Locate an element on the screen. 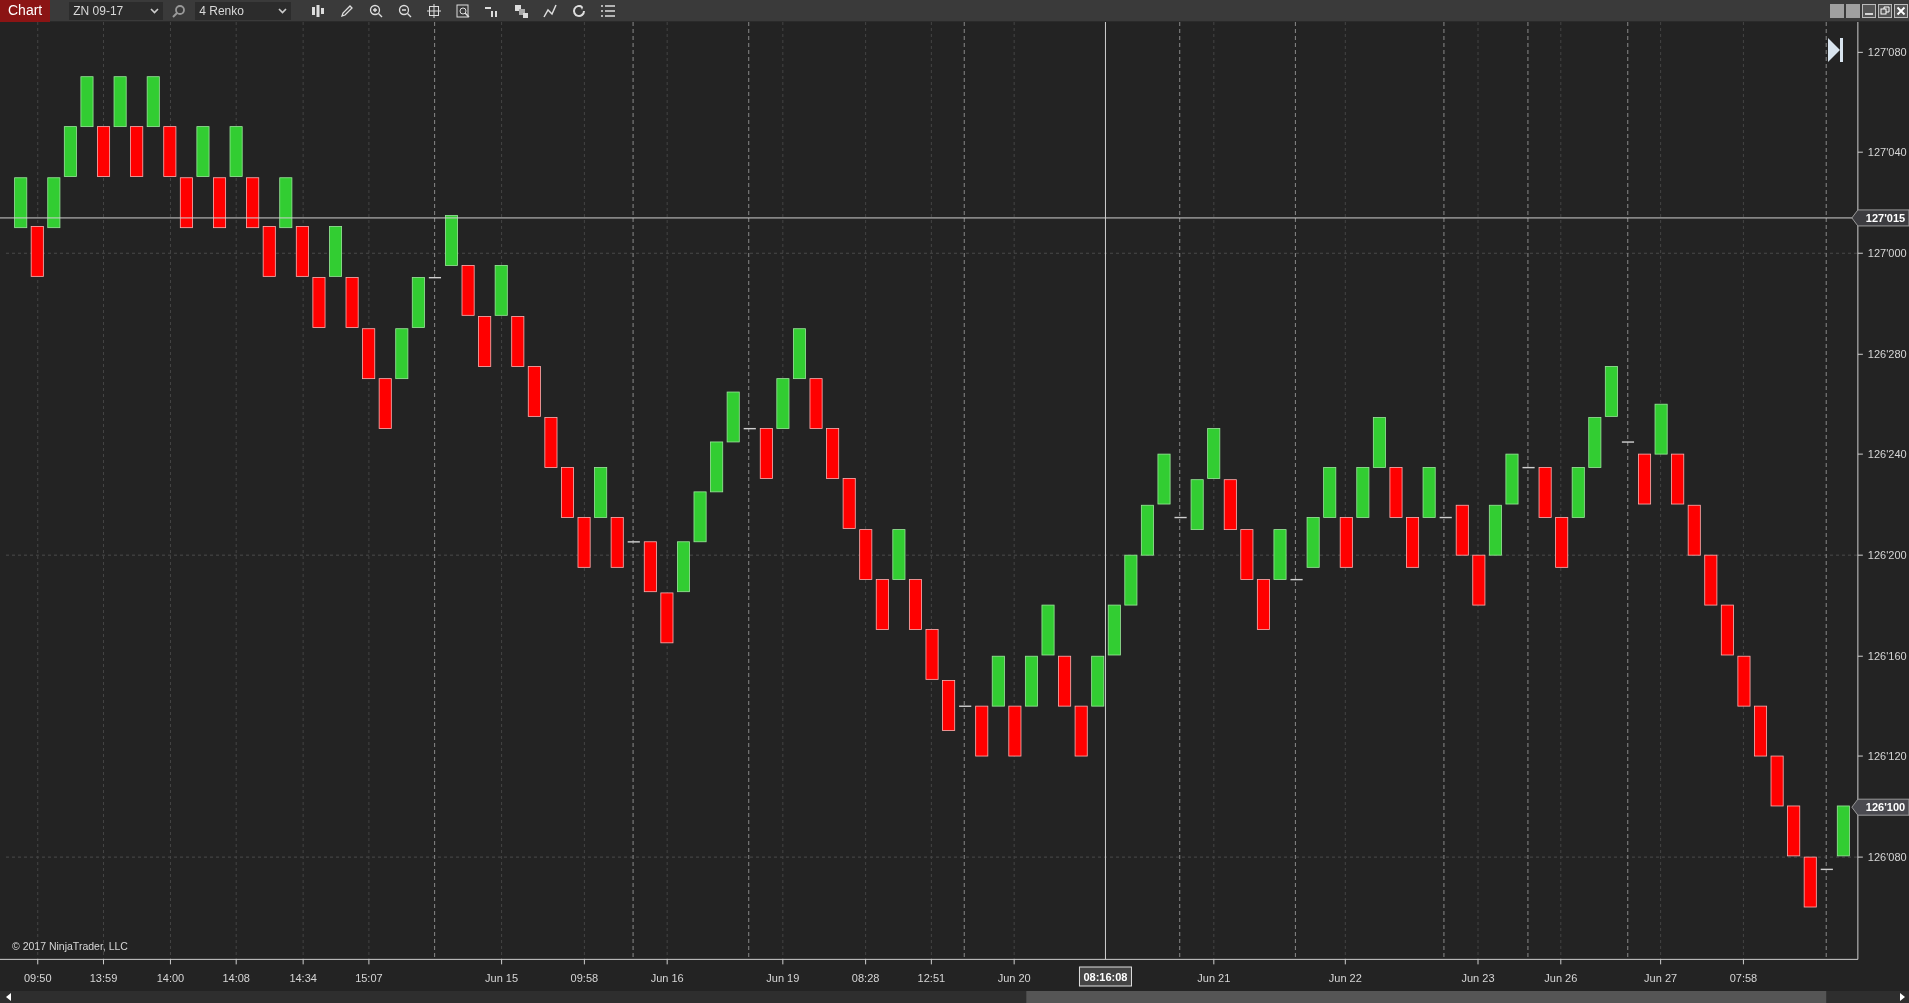  layers-icon is located at coordinates (521, 10).